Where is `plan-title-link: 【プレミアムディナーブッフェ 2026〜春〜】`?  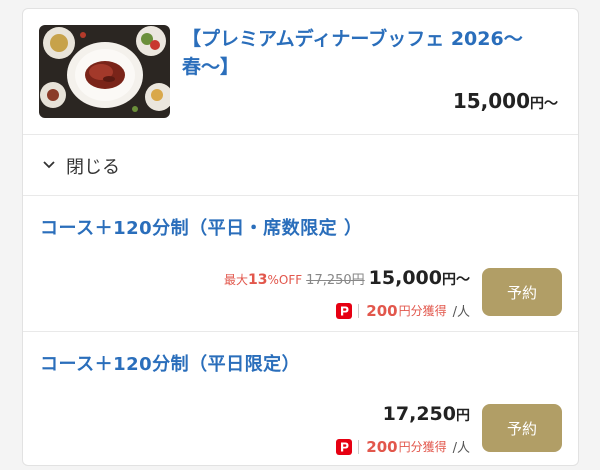
plan-title-link: 【プレミアムディナーブッフェ 2026〜春〜】 is located at coordinates (372, 53).